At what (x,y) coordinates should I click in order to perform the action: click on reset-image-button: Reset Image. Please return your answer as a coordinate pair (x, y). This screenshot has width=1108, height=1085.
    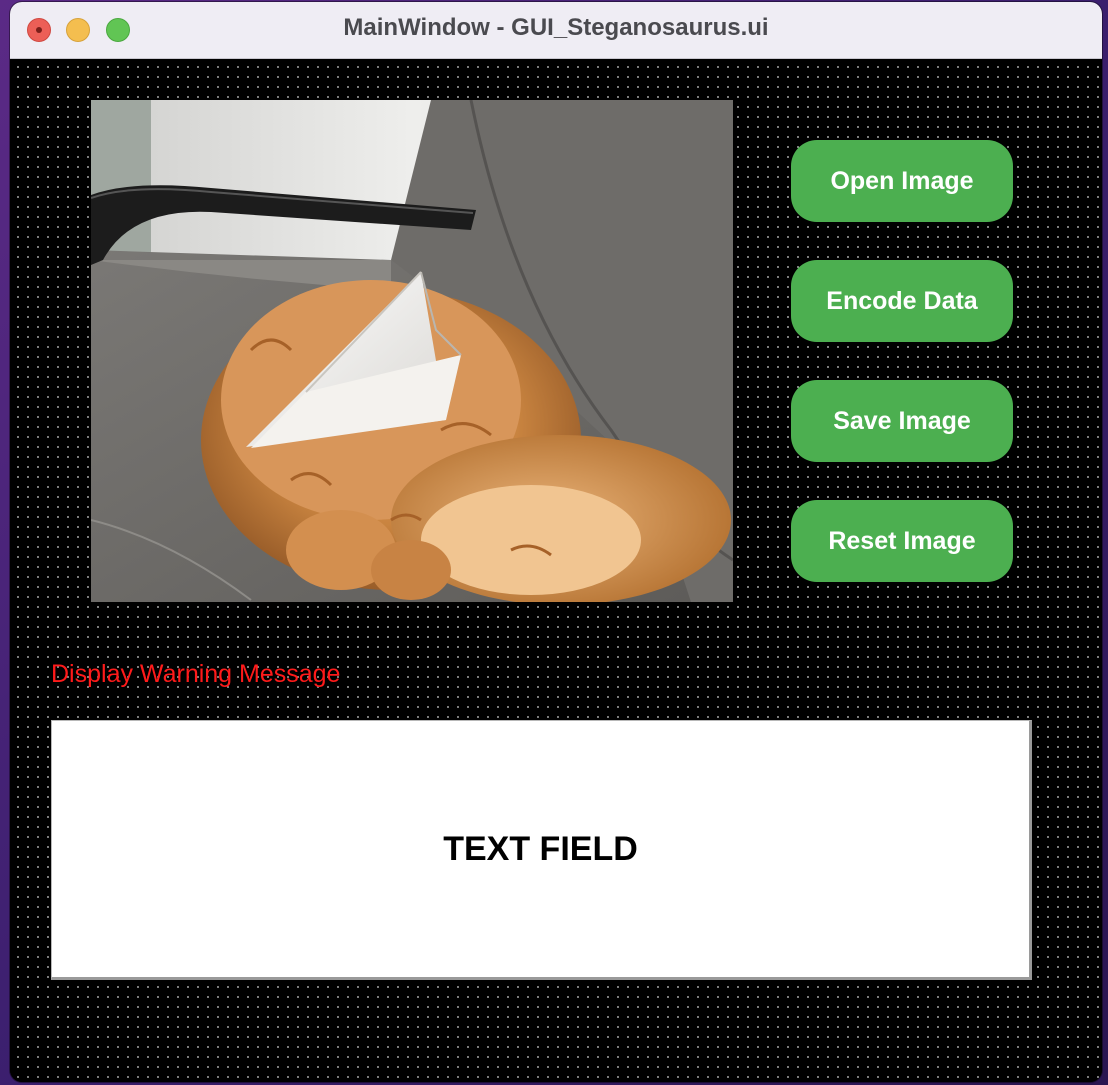
    Looking at the image, I should click on (902, 541).